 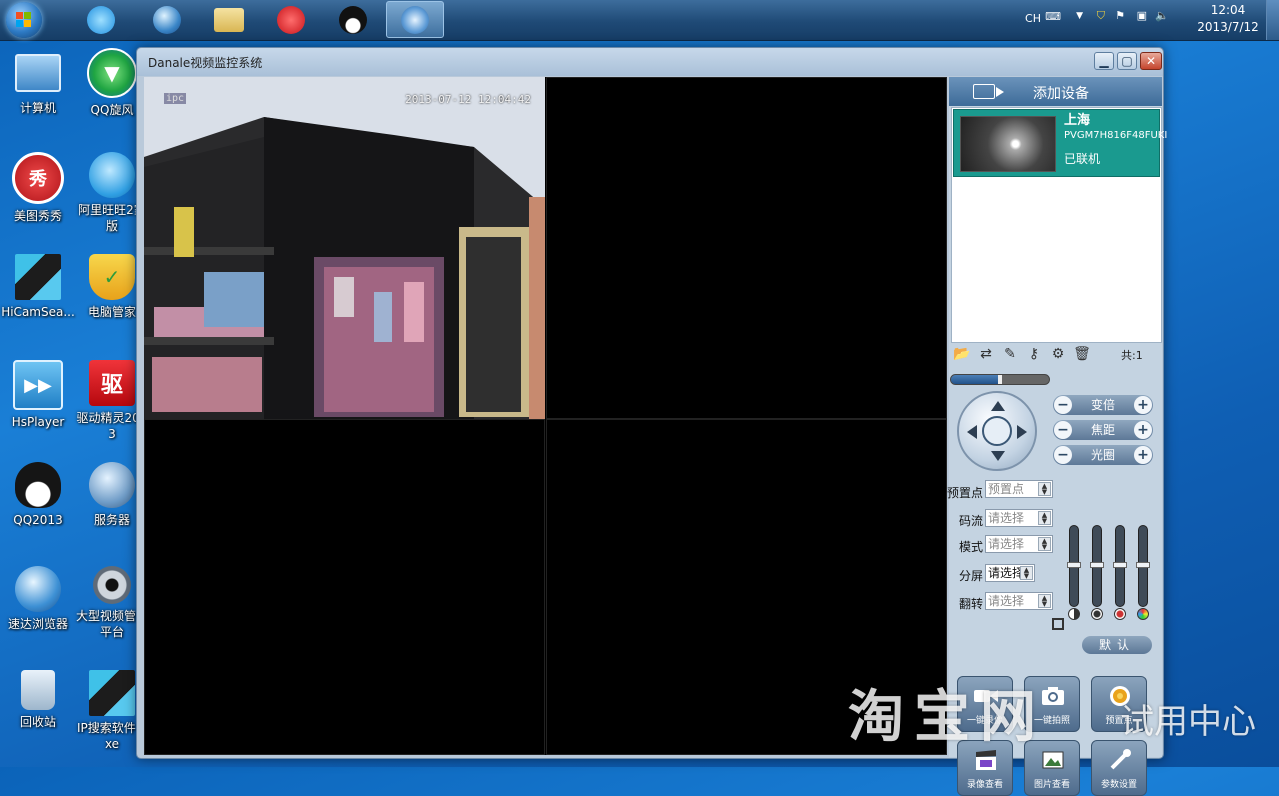 What do you see at coordinates (38, 178) in the screenshot?
I see `meitu-icon: 秀` at bounding box center [38, 178].